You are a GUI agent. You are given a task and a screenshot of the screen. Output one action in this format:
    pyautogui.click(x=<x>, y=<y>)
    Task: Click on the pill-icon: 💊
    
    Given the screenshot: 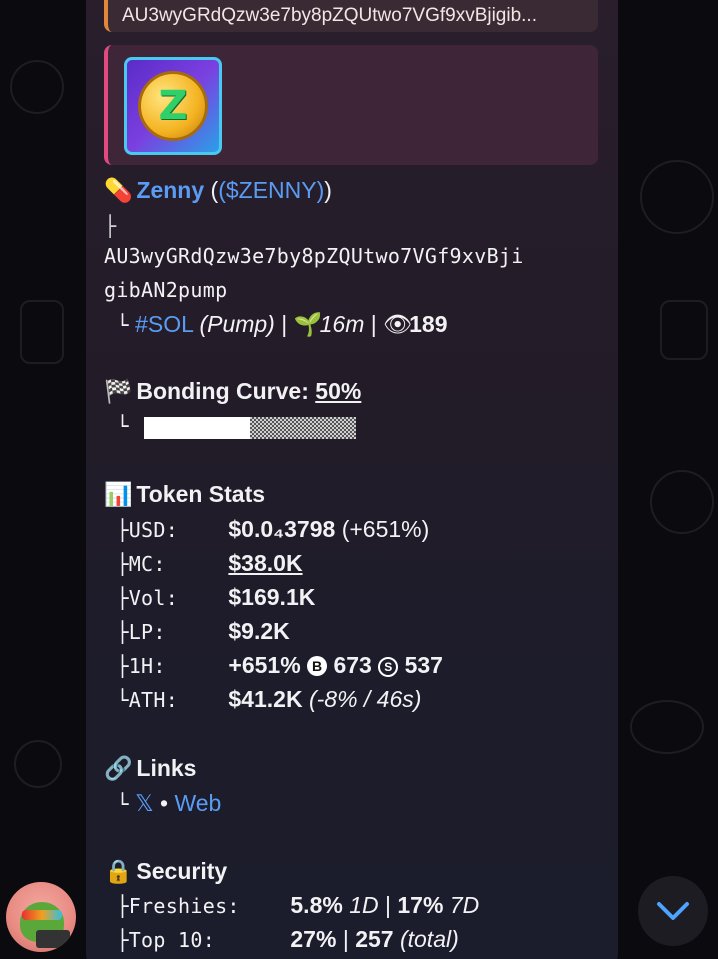 What is the action you would take?
    pyautogui.click(x=118, y=191)
    